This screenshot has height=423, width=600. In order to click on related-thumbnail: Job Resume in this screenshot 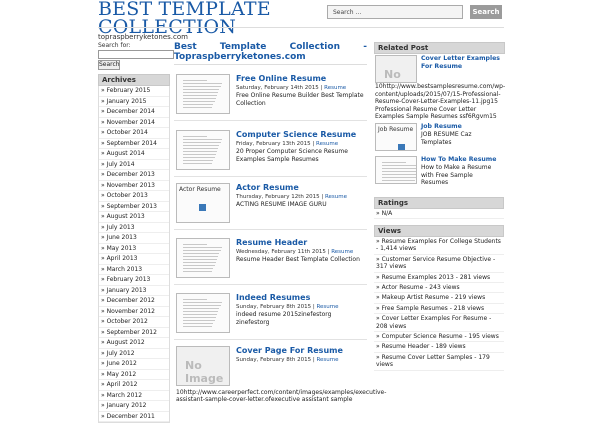, I will do `click(396, 137)`.